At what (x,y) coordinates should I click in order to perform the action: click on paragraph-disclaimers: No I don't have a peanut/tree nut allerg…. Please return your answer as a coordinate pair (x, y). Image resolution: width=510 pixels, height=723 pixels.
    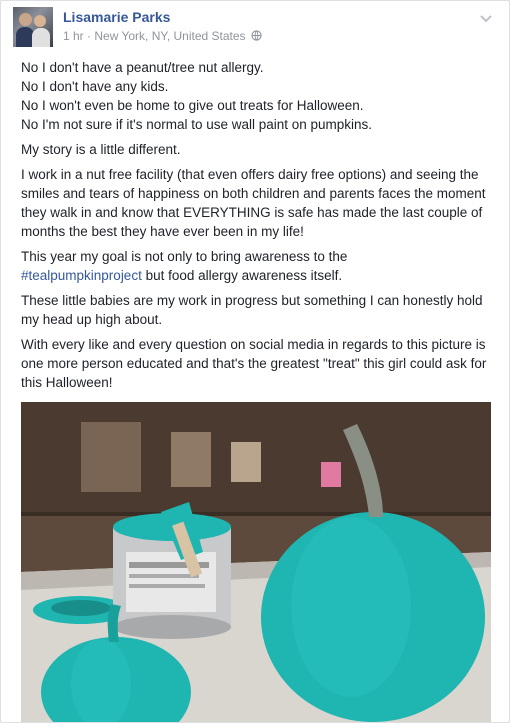
    Looking at the image, I should click on (257, 96).